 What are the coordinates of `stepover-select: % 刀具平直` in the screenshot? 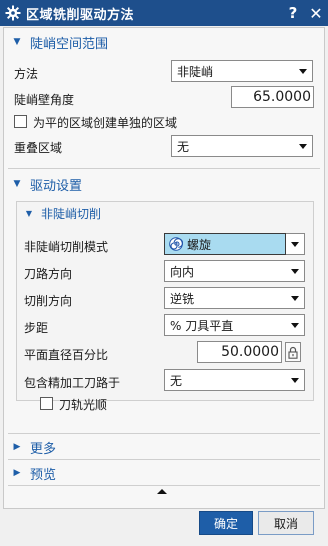 It's located at (234, 325).